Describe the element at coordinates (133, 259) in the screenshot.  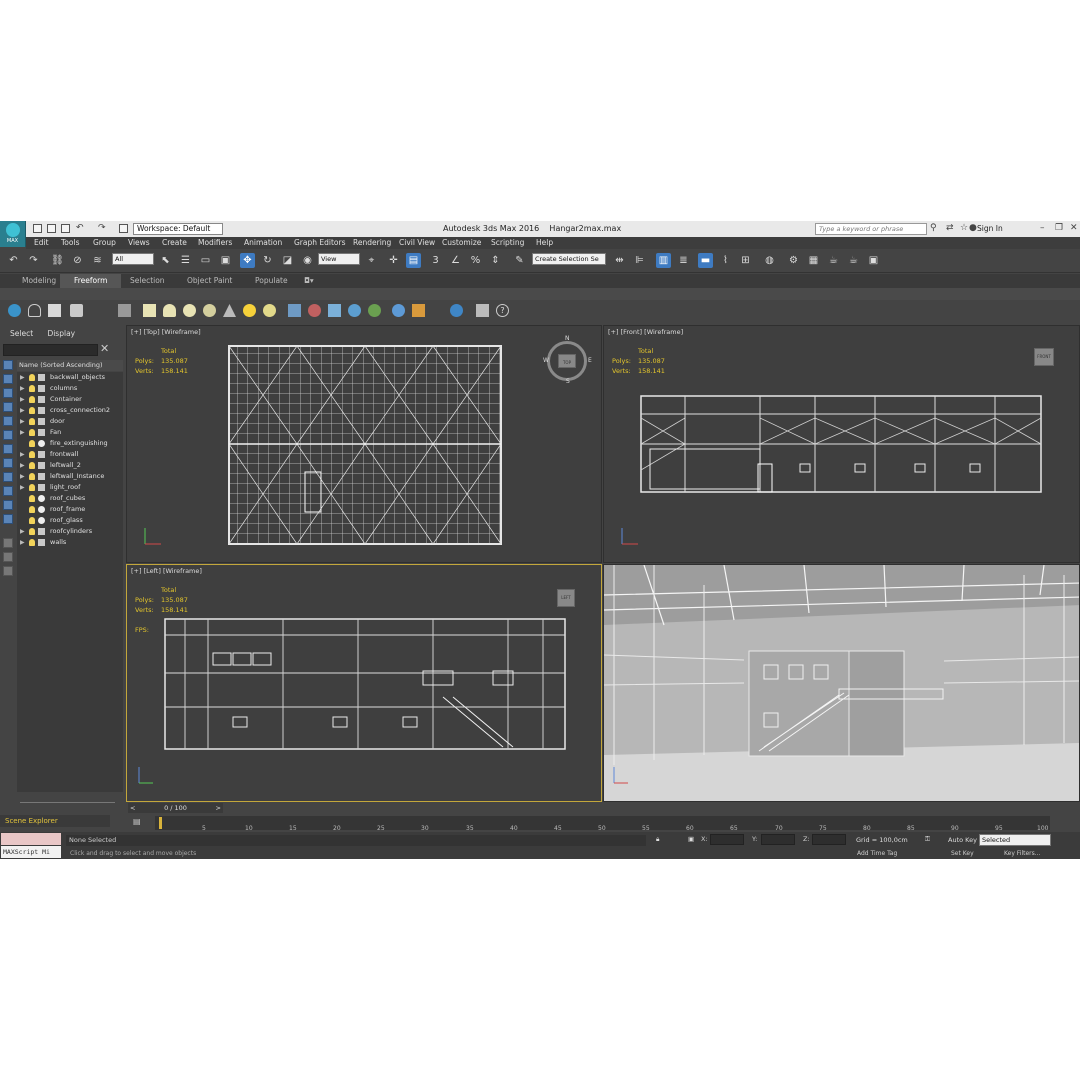
I see `selection-filter-dropdown: All` at that location.